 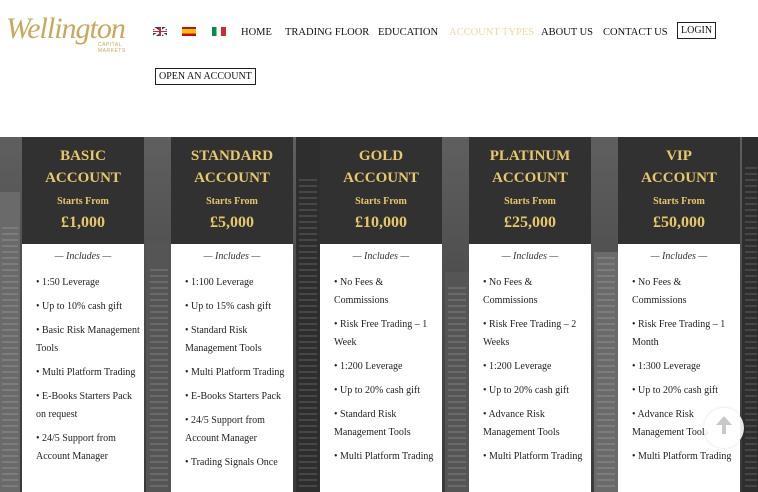 I want to click on card-header: STANDARD ACCOUNT Starts From £5,000, so click(x=232, y=190).